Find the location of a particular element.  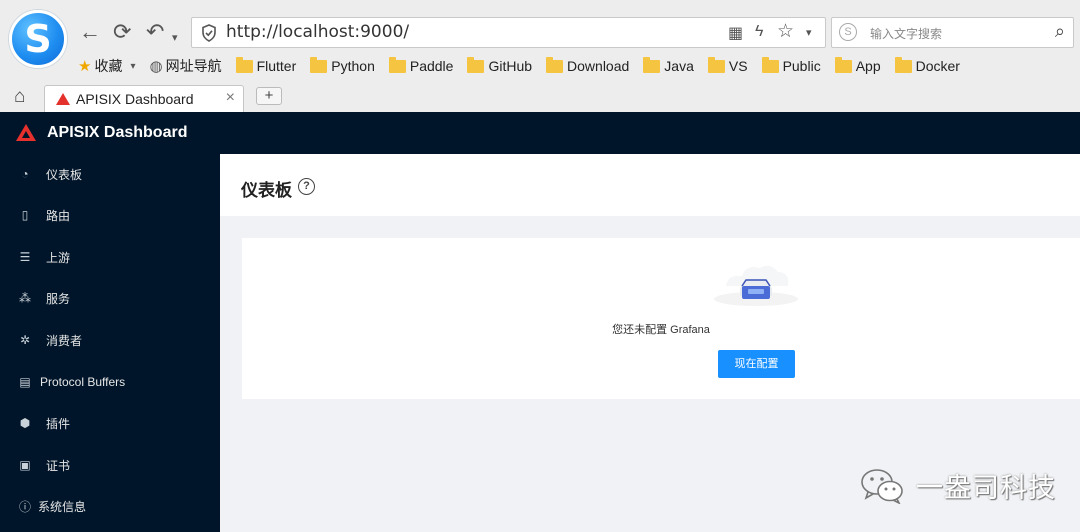

consumer-icon: ✲ is located at coordinates (25, 340).